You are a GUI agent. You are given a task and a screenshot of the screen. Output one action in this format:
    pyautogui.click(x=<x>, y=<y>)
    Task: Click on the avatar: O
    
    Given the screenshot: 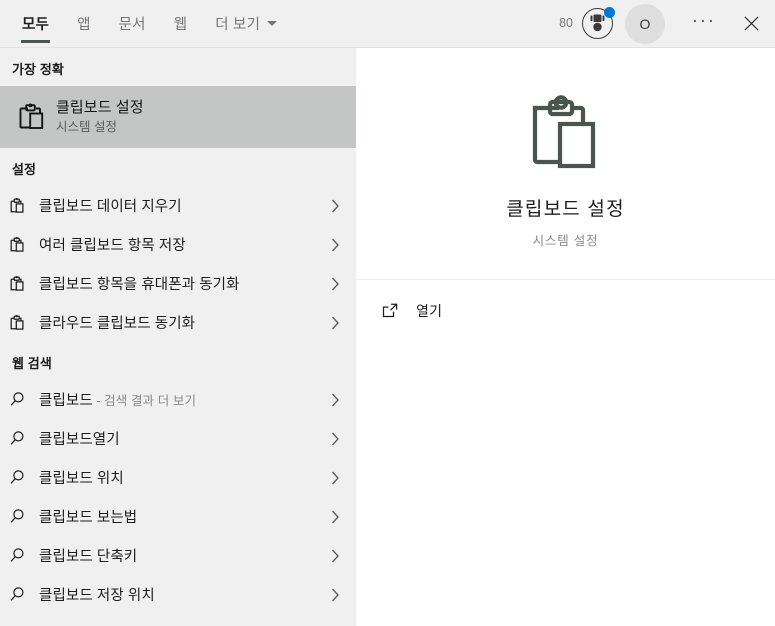 What is the action you would take?
    pyautogui.click(x=645, y=23)
    